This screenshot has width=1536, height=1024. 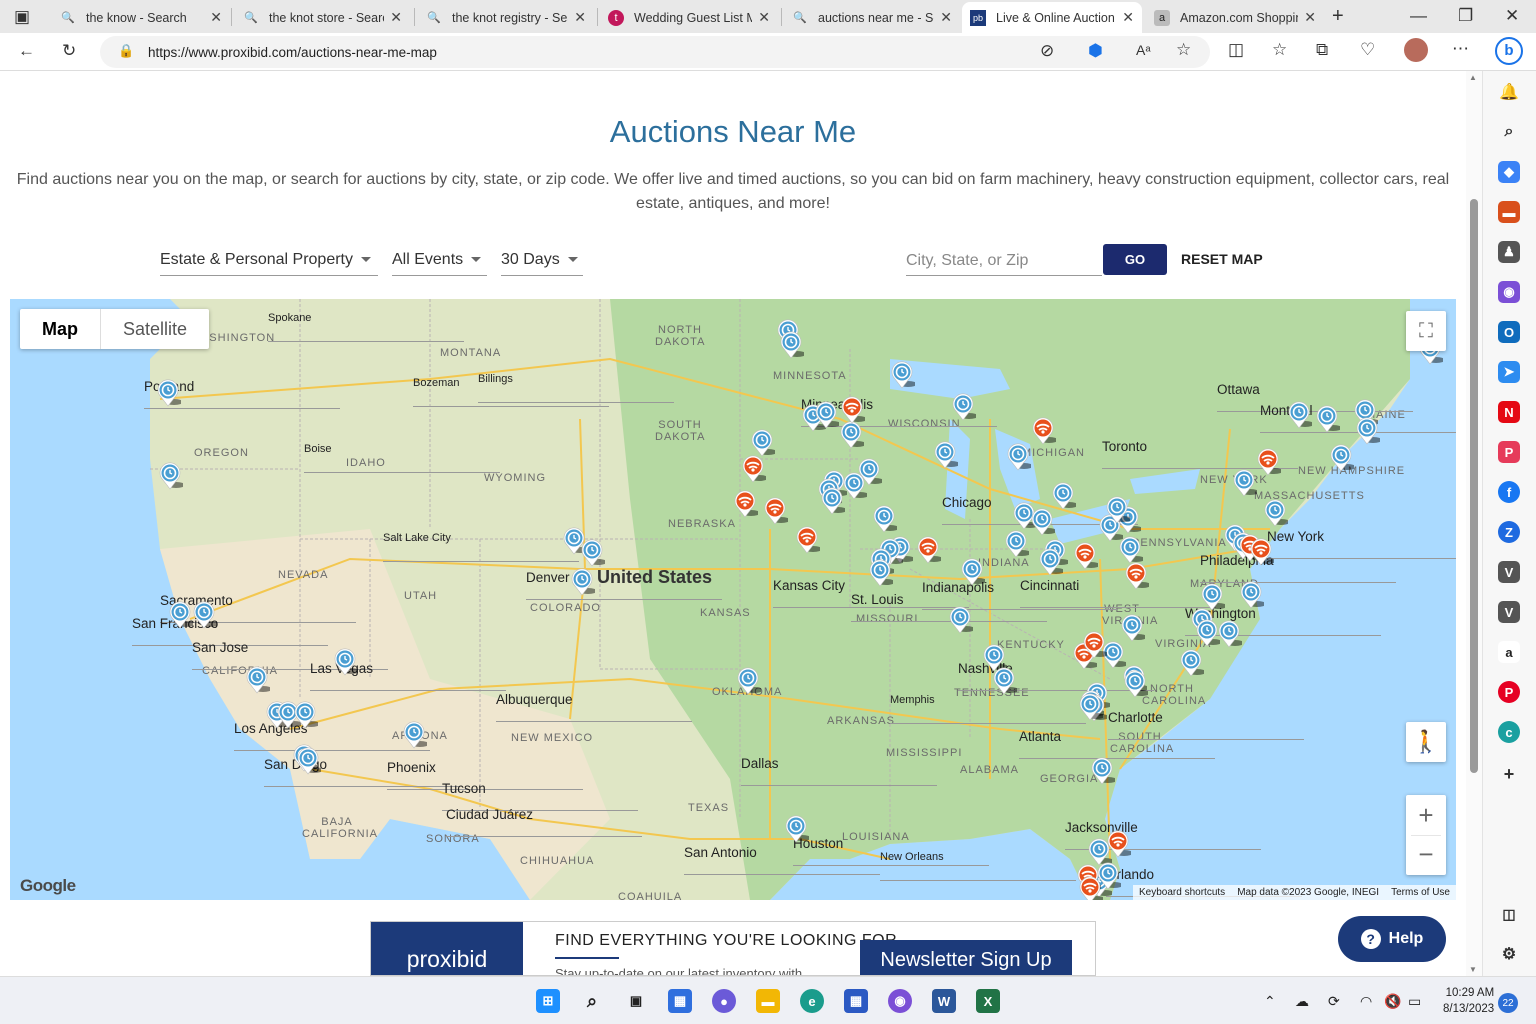 I want to click on netflix-icon: N, so click(x=1509, y=412).